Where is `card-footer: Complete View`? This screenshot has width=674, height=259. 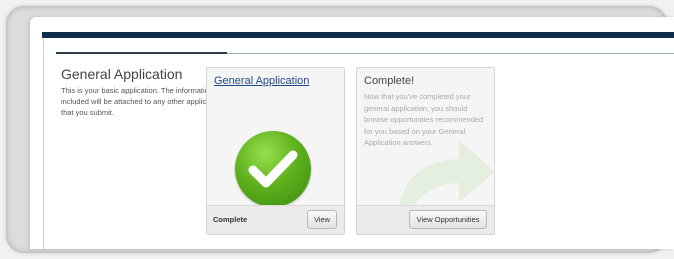
card-footer: Complete View is located at coordinates (275, 219).